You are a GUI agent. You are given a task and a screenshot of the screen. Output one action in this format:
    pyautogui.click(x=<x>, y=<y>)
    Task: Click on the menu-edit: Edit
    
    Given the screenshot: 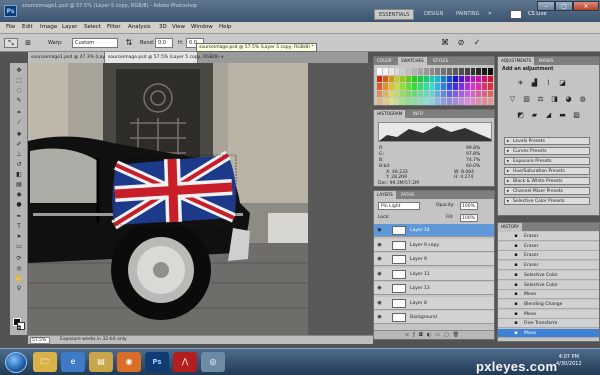 What is the action you would take?
    pyautogui.click(x=27, y=27)
    